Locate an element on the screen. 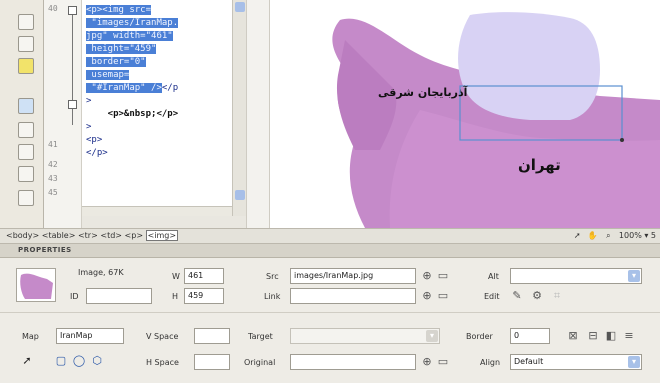 Image resolution: width=660 pixels, height=383 pixels. status-extra: 5 is located at coordinates (653, 235).